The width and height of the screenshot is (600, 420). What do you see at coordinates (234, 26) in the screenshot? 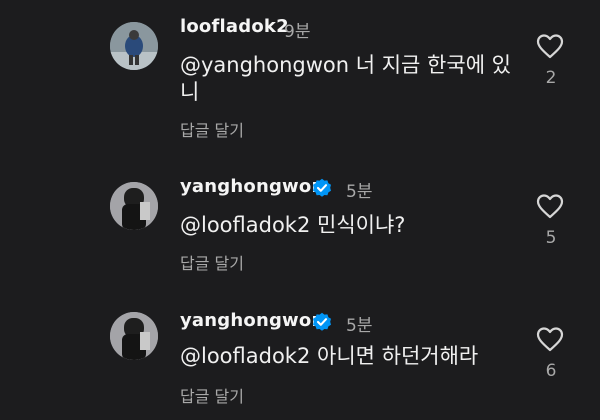
I see `comment-username: loofladok2` at bounding box center [234, 26].